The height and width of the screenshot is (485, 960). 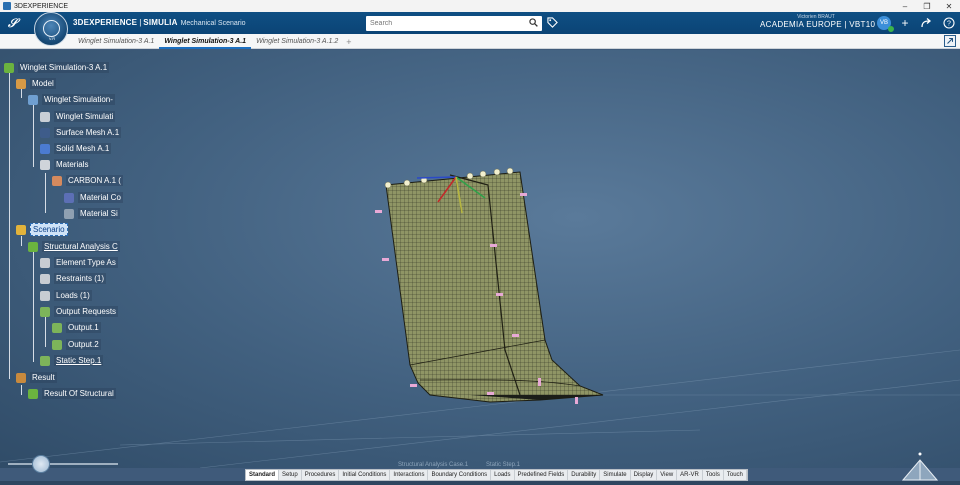 I want to click on tree-node-root: Winglet Simulation-3 A.1, so click(x=57, y=67).